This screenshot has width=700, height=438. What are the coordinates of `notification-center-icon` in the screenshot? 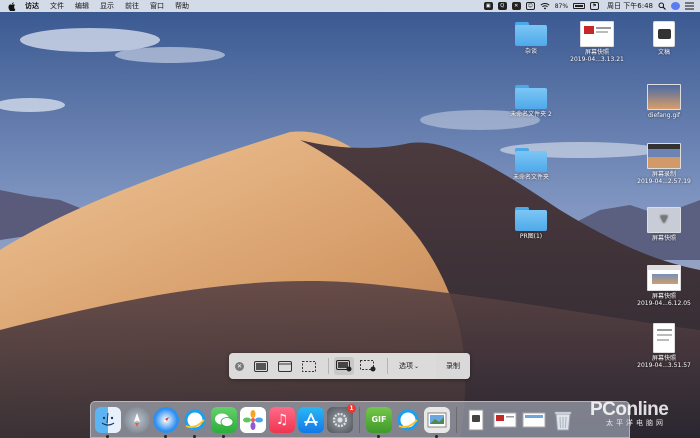 It's located at (689, 6).